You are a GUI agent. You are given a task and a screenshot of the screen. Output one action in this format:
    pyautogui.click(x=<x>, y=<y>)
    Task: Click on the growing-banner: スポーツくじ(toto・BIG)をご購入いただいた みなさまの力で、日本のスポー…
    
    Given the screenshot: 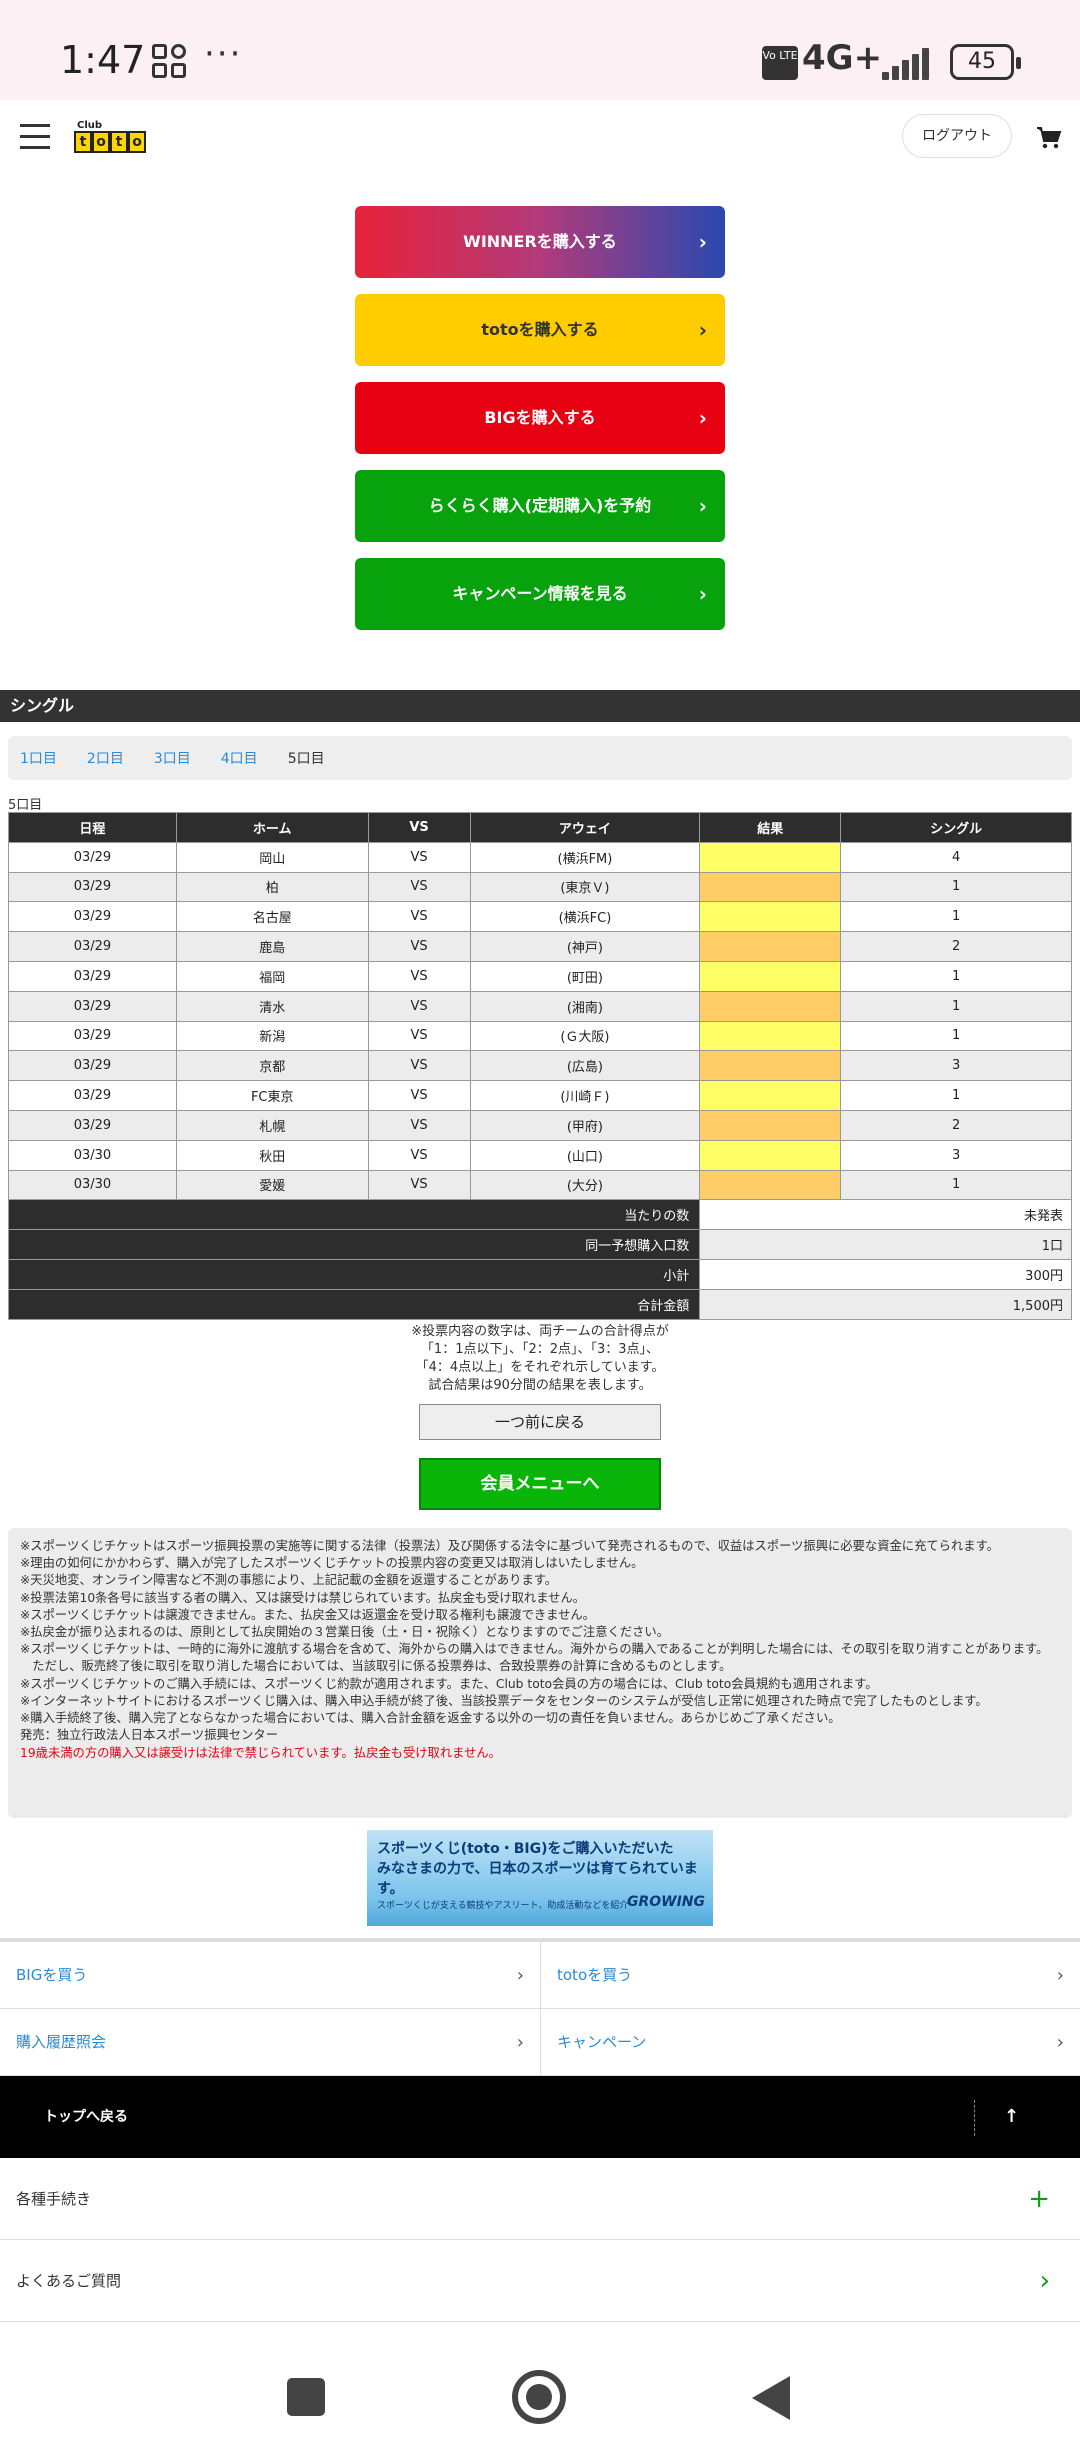 What is the action you would take?
    pyautogui.click(x=540, y=1878)
    